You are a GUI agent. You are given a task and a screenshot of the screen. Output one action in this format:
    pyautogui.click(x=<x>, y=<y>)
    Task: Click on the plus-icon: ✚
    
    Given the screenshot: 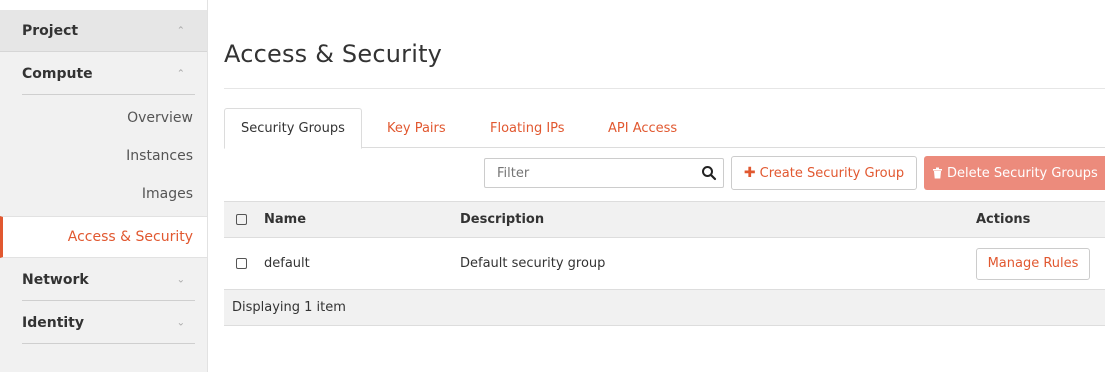 What is the action you would take?
    pyautogui.click(x=749, y=173)
    